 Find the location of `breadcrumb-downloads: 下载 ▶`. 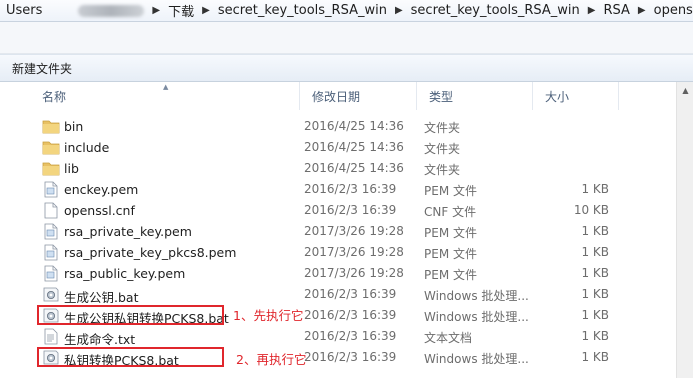

breadcrumb-downloads: 下载 ▶ is located at coordinates (193, 10).